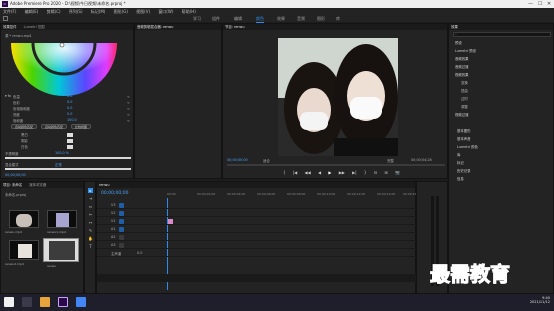  Describe the element at coordinates (90, 198) in the screenshot. I see `track-select-tool-icon: ⇥` at that location.